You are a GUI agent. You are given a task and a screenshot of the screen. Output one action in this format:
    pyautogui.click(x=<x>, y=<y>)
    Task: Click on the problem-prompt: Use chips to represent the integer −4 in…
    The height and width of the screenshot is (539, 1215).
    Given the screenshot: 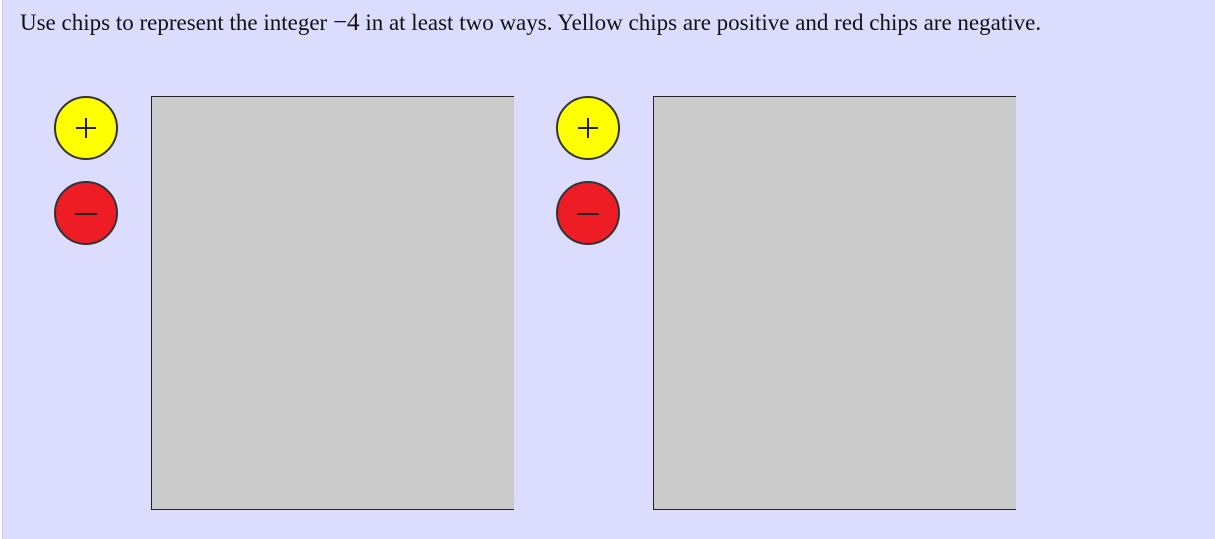 What is the action you would take?
    pyautogui.click(x=530, y=23)
    